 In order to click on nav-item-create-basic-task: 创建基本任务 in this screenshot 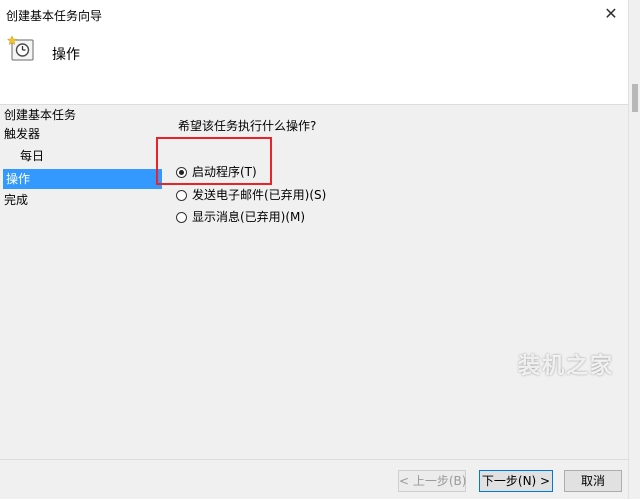, I will do `click(40, 115)`.